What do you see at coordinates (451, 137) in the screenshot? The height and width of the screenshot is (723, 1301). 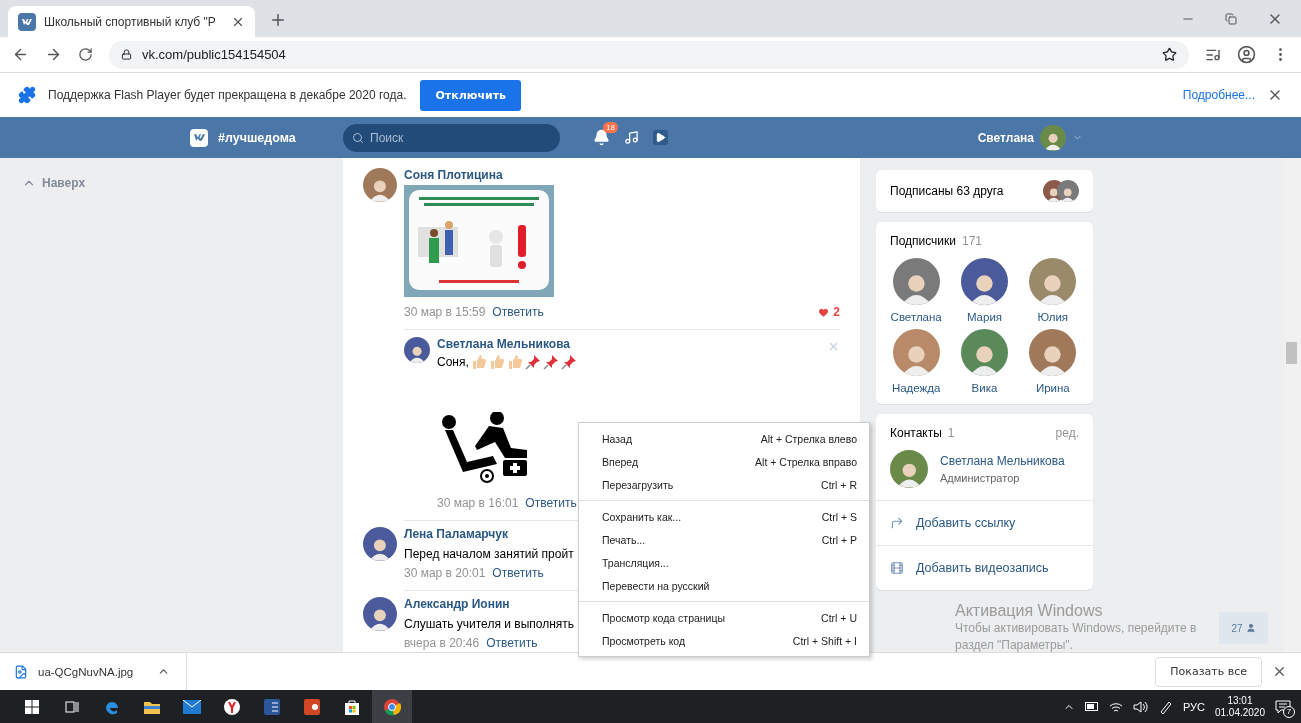 I see `search-field: Поиск` at bounding box center [451, 137].